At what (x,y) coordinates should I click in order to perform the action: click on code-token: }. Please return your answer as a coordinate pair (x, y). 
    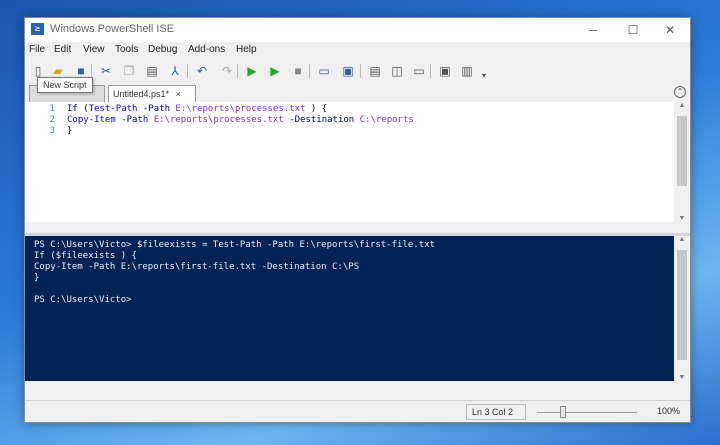
    Looking at the image, I should click on (70, 131).